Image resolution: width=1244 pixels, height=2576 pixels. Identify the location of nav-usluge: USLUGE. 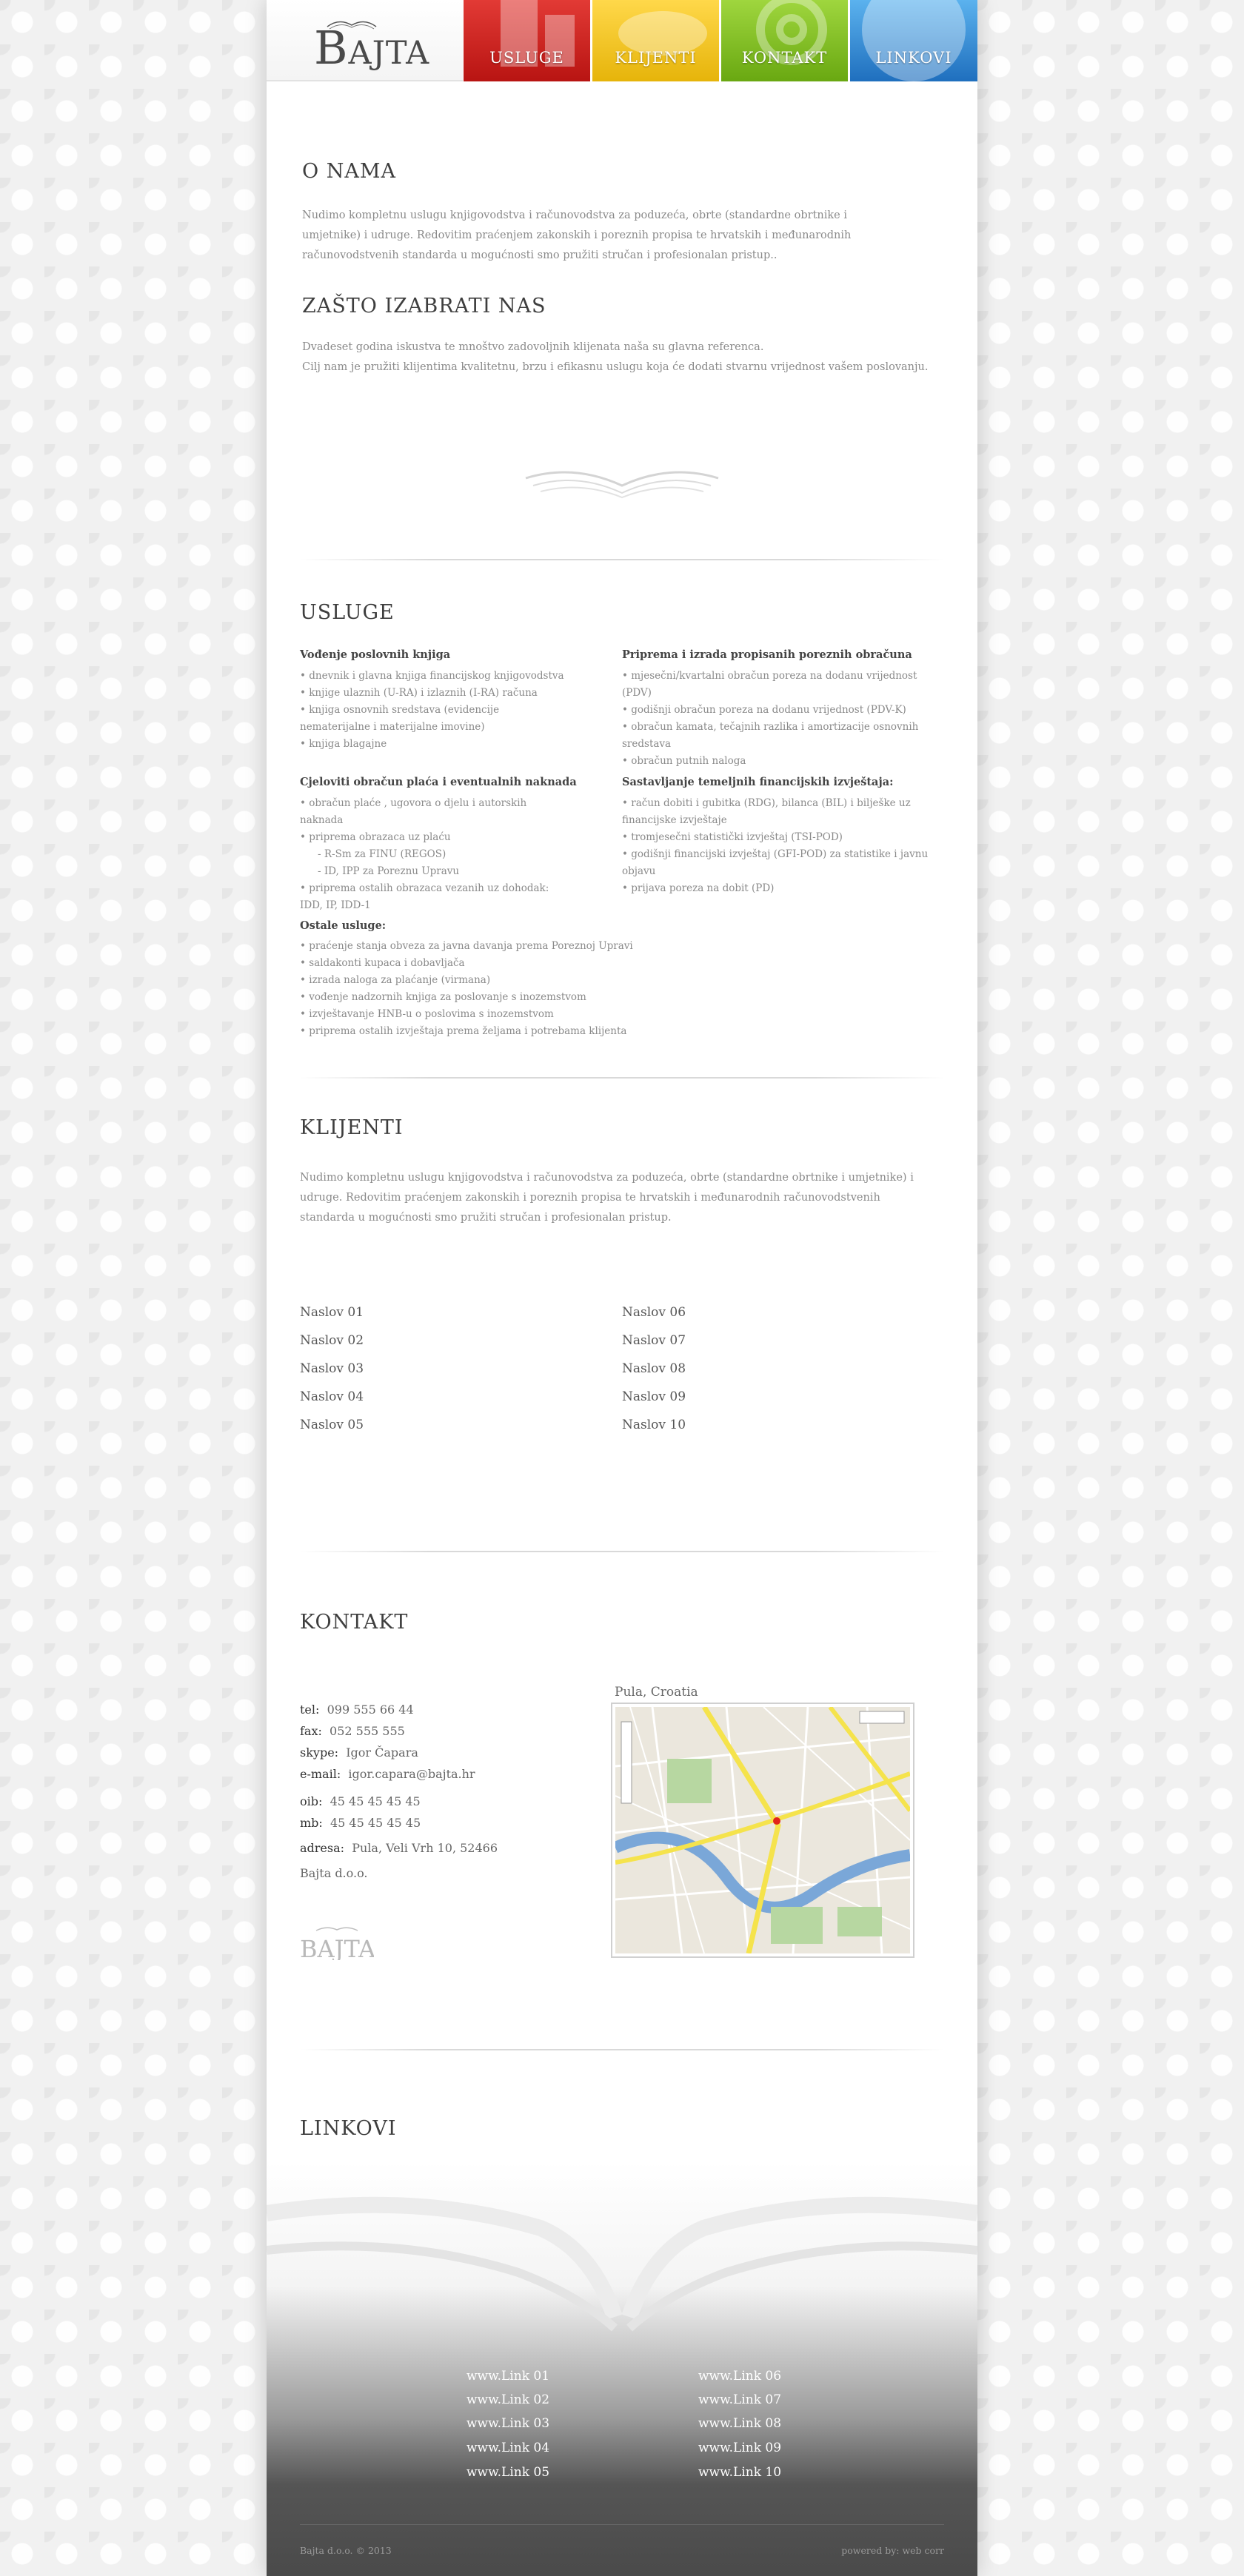
(528, 40).